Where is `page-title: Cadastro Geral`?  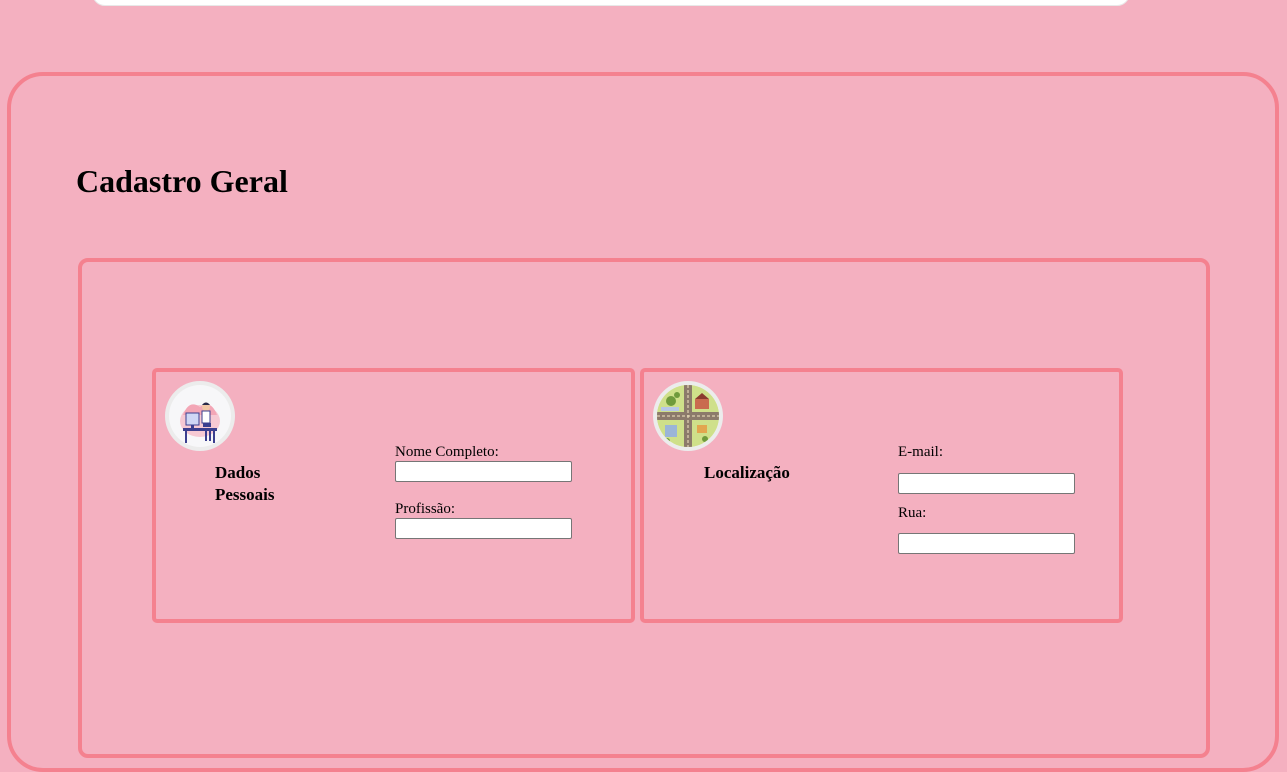 page-title: Cadastro Geral is located at coordinates (182, 181).